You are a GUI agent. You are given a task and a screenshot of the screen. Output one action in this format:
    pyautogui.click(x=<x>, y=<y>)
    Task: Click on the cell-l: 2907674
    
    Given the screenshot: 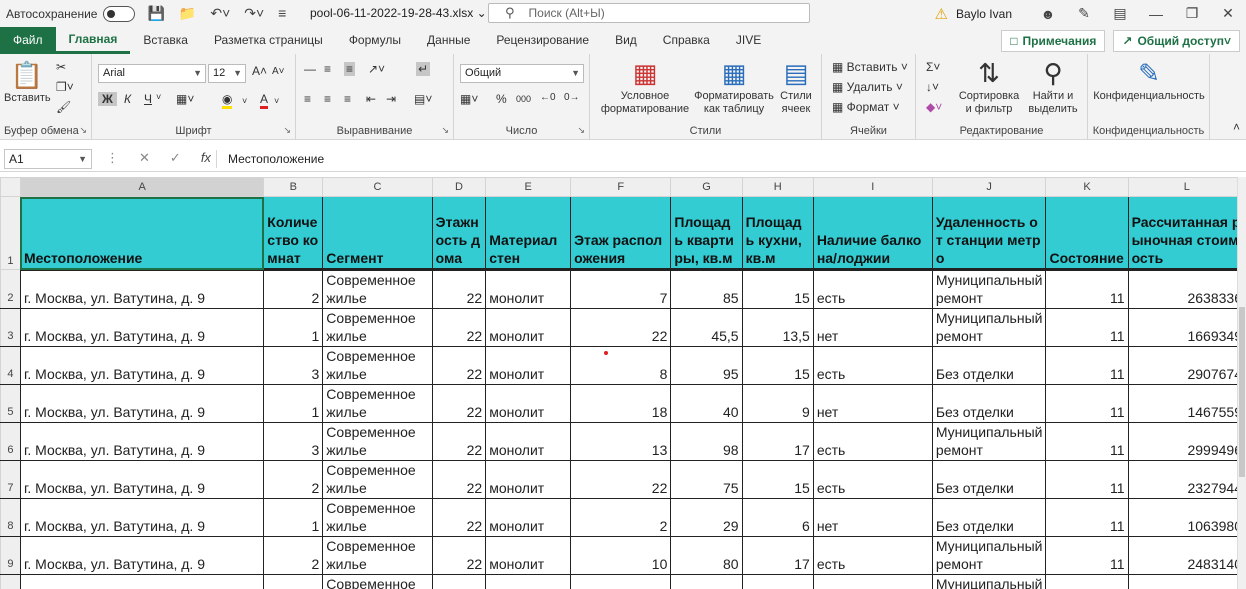 What is the action you would take?
    pyautogui.click(x=1187, y=365)
    